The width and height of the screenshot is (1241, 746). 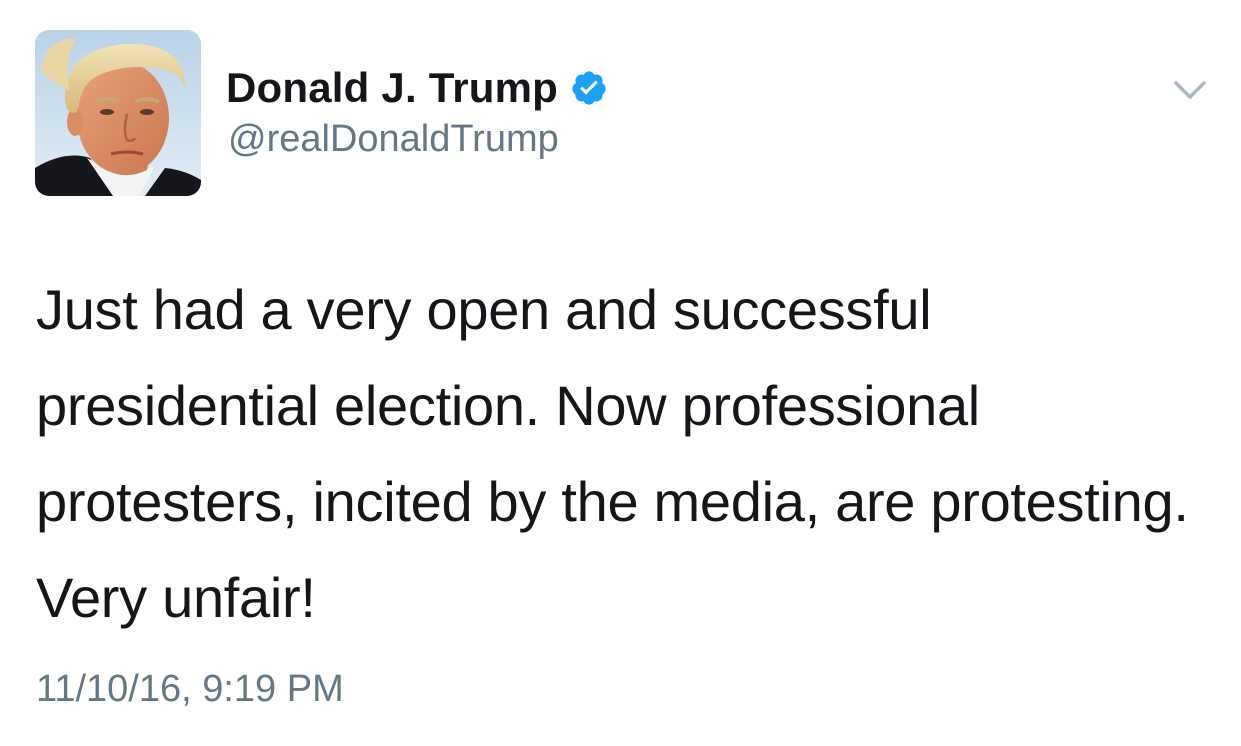 I want to click on author-display-name: Donald J. Trump, so click(x=392, y=88).